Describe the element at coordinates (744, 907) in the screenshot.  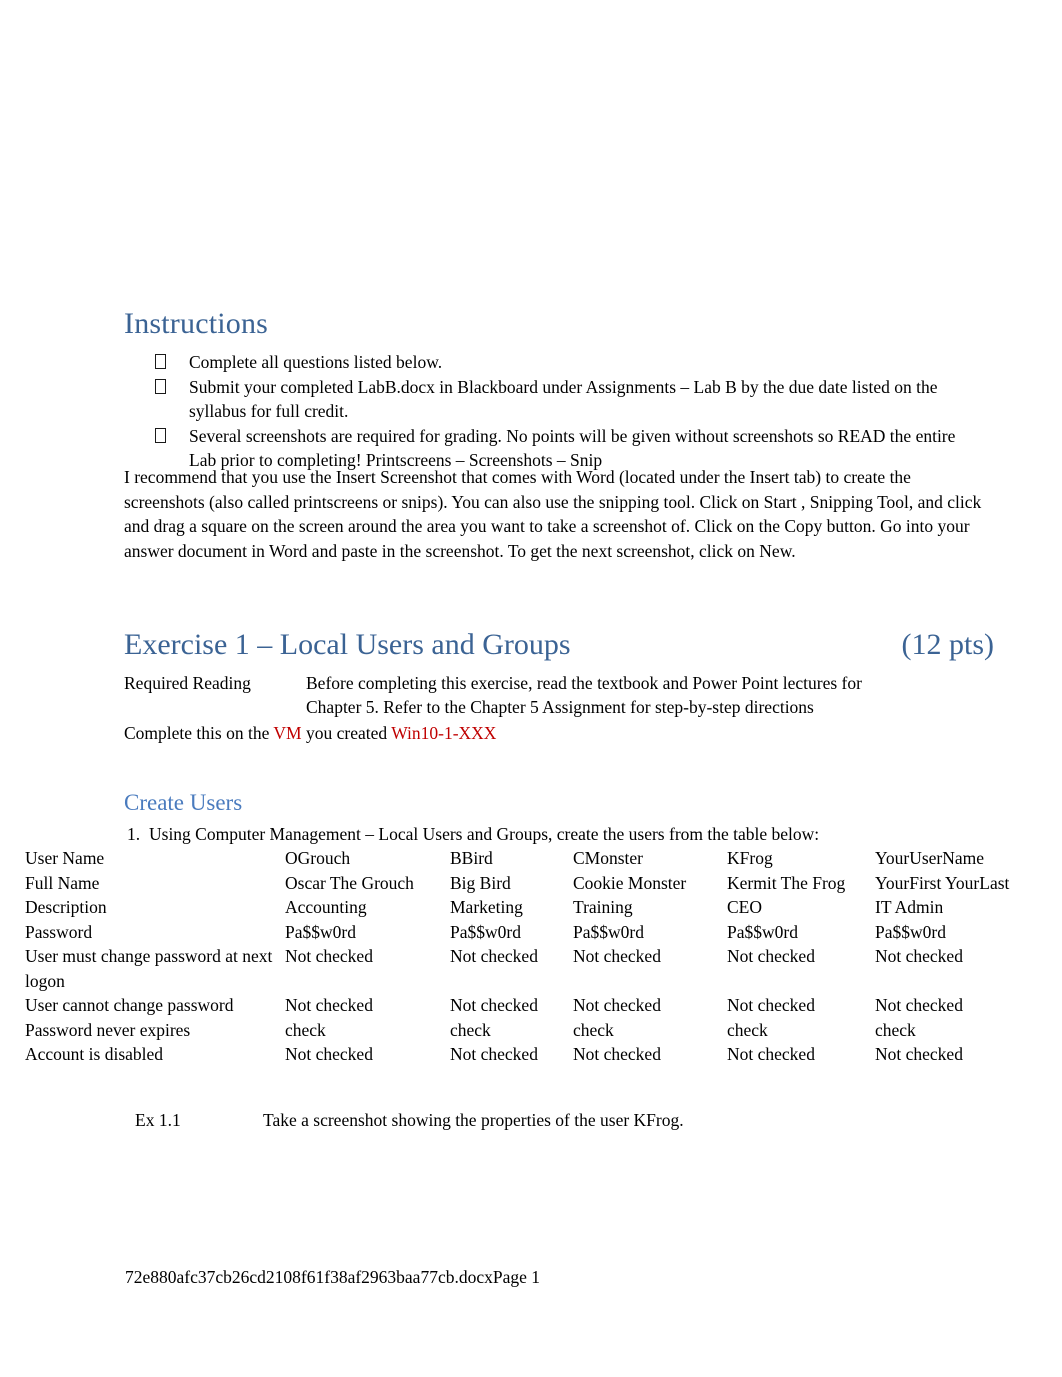
I see `cell-value: CEO` at that location.